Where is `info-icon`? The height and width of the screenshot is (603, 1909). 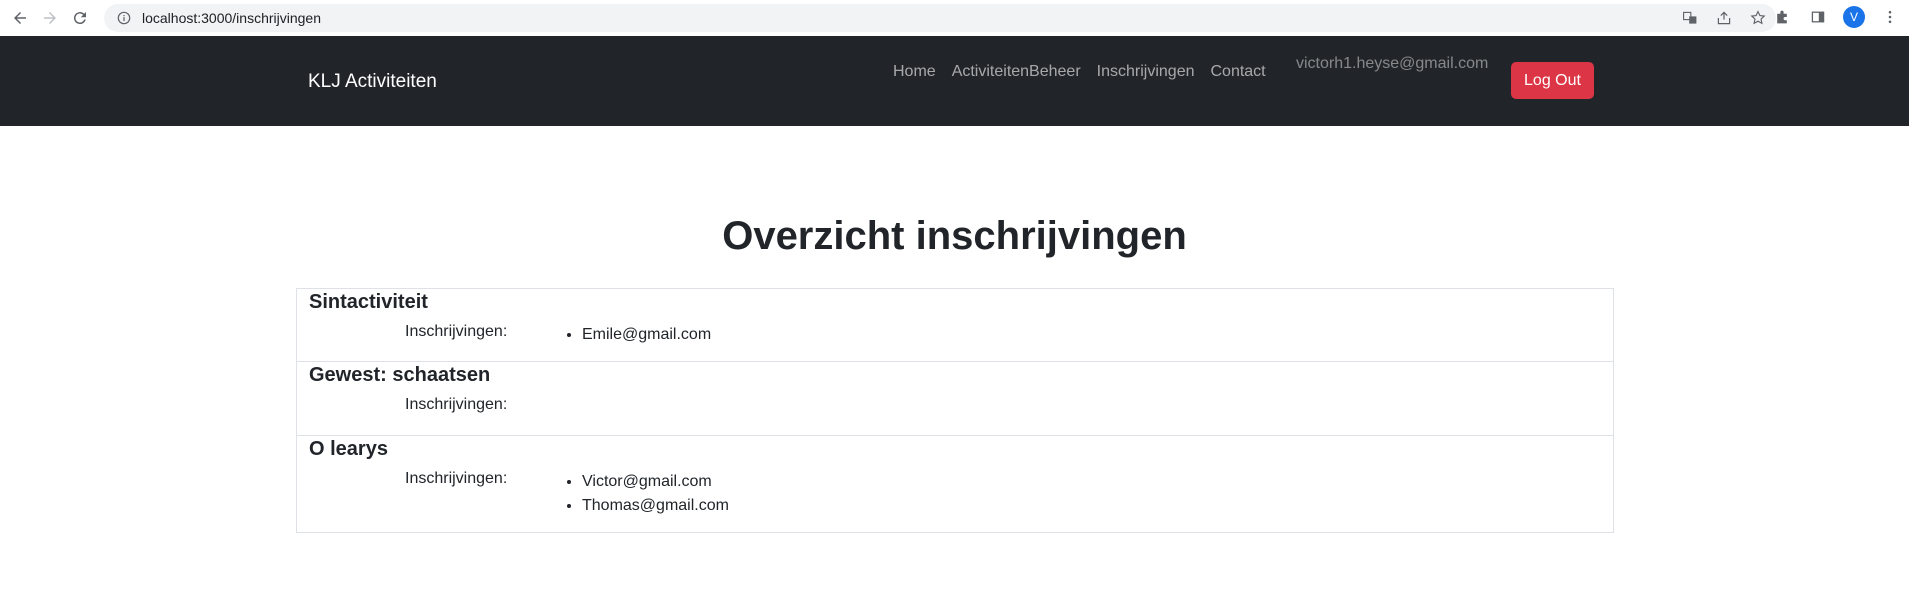 info-icon is located at coordinates (124, 18).